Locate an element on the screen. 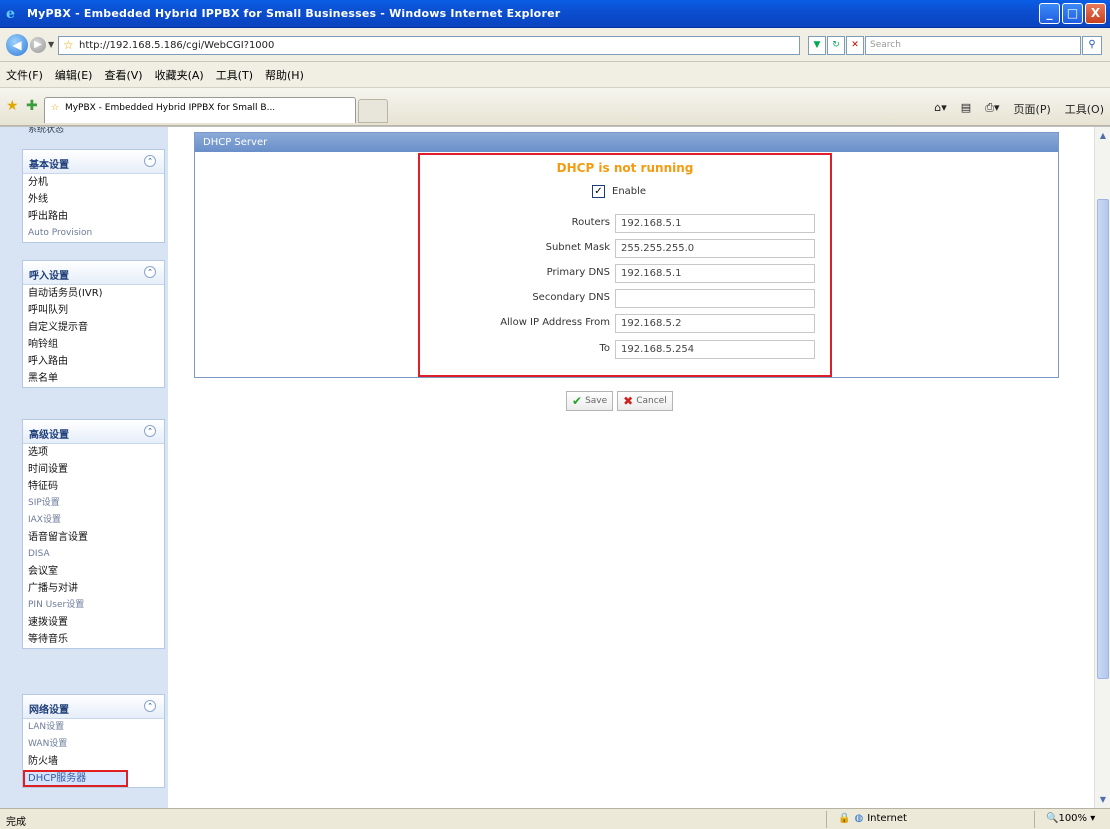 This screenshot has width=1110, height=829. minimize-button: _ is located at coordinates (1049, 13).